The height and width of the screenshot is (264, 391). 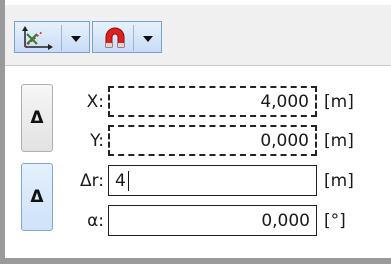 What do you see at coordinates (212, 101) in the screenshot?
I see `x-field: 4,000` at bounding box center [212, 101].